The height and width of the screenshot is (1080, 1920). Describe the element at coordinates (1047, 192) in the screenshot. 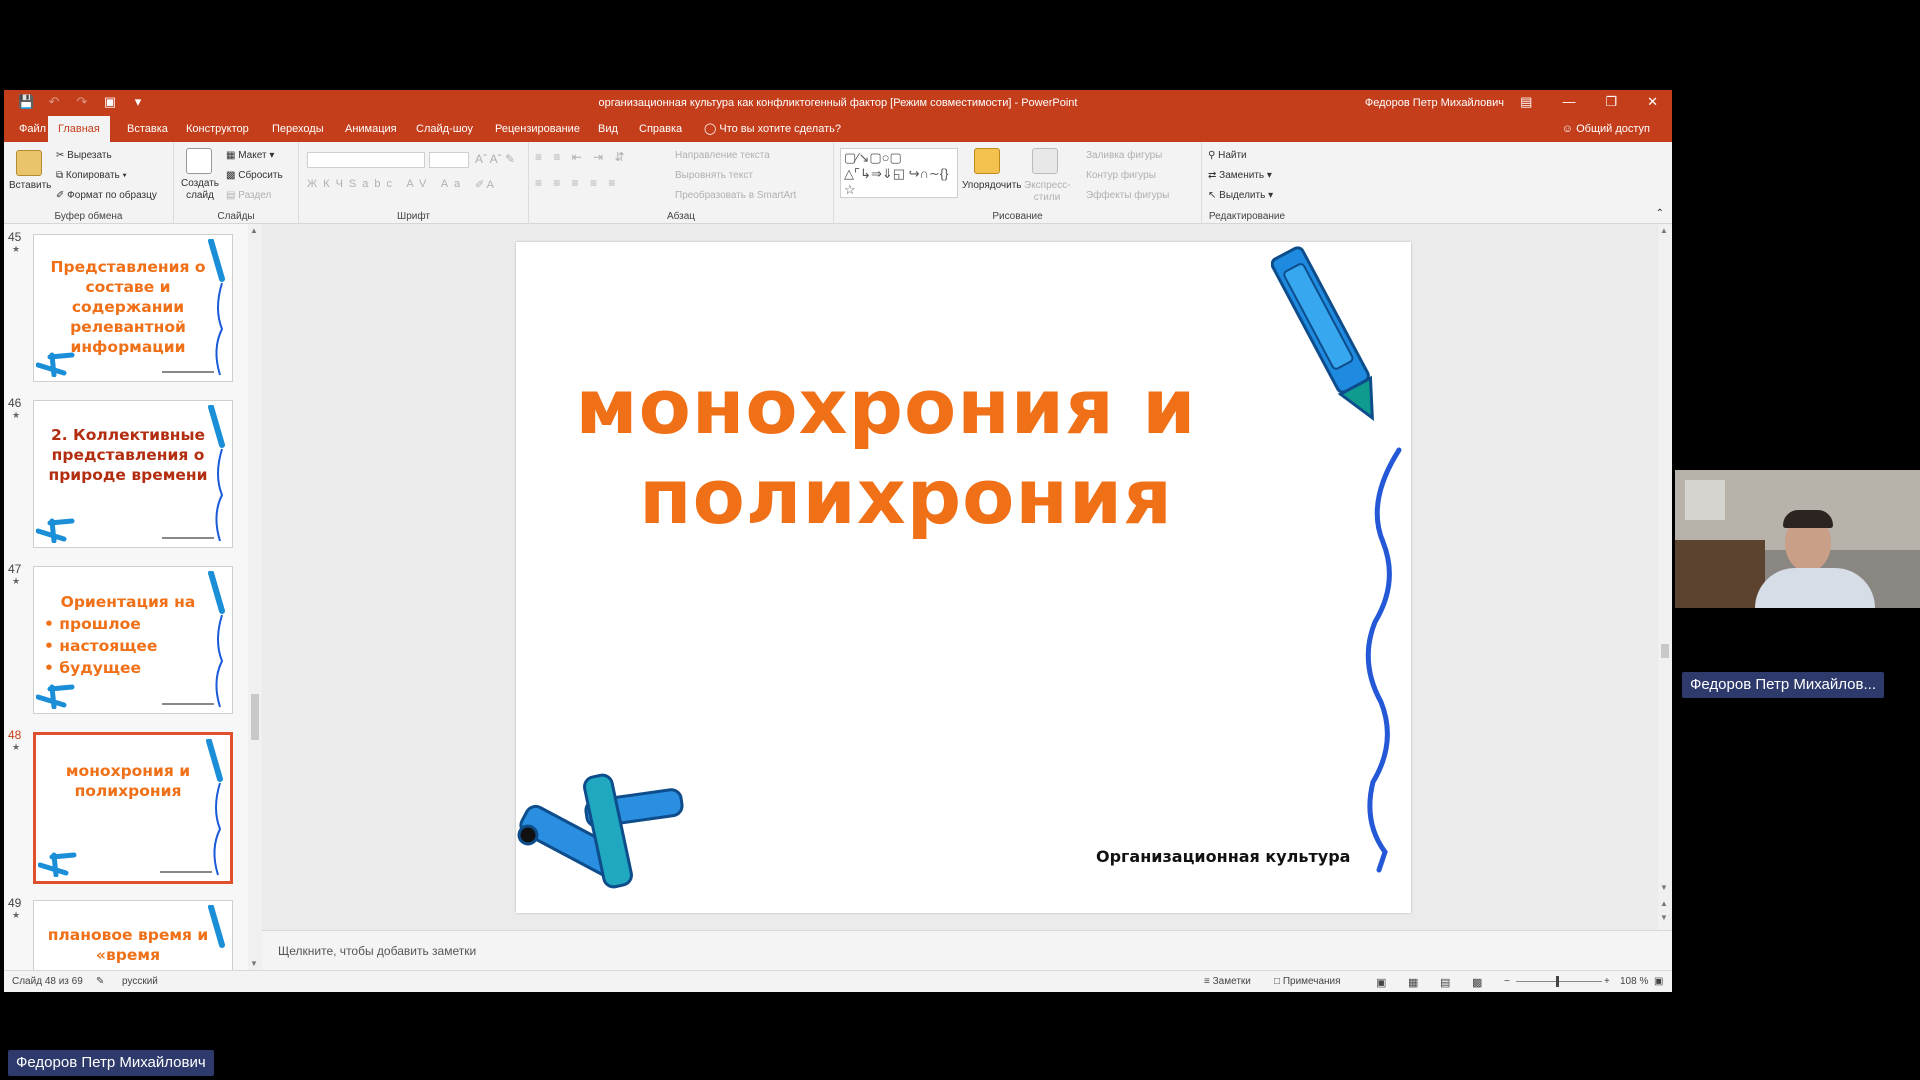

I see `quick-styles-button: Экспресс-стили` at that location.